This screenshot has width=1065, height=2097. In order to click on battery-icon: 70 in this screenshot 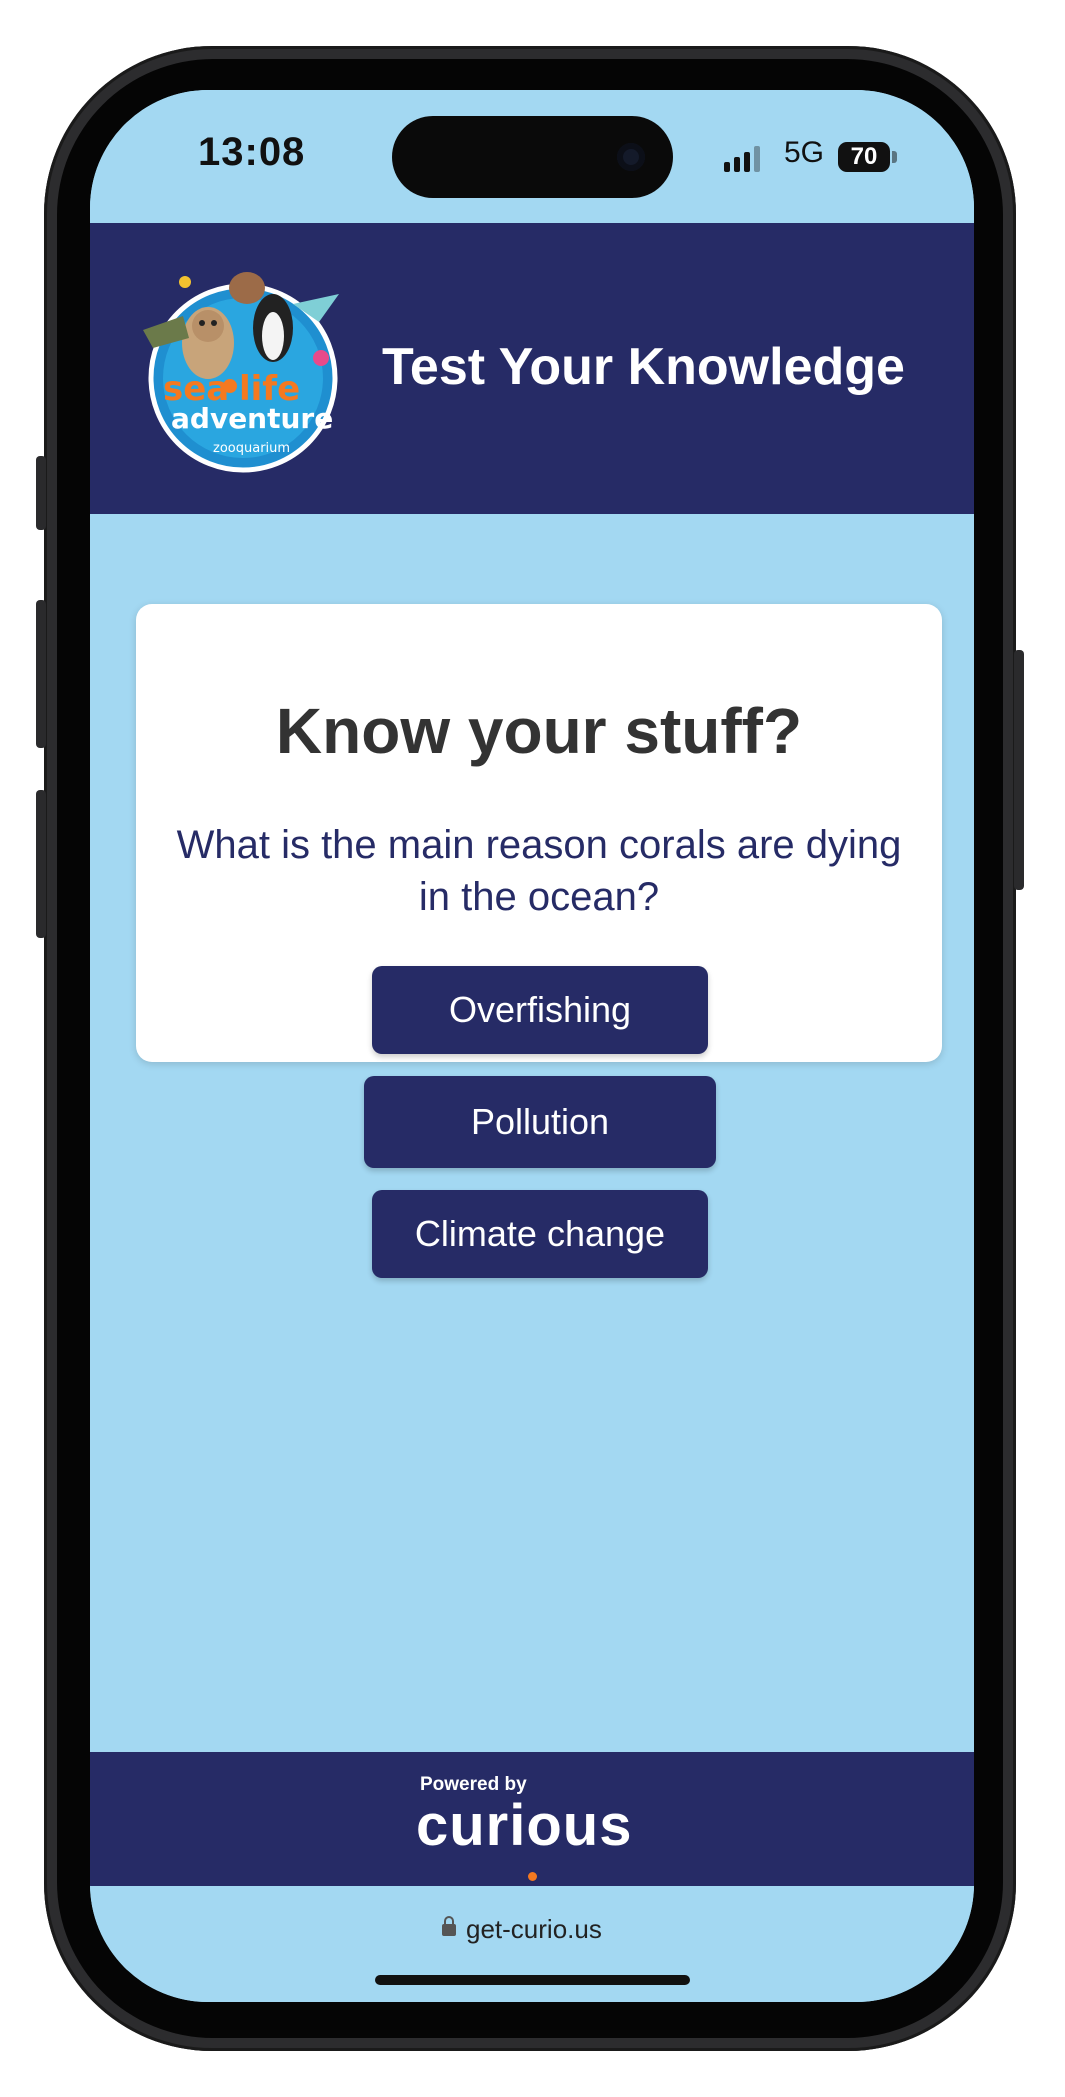, I will do `click(864, 157)`.